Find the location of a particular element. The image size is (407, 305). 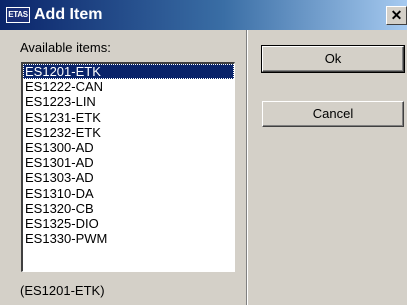

selected-item-status: (ES1201-ETK) is located at coordinates (62, 290).